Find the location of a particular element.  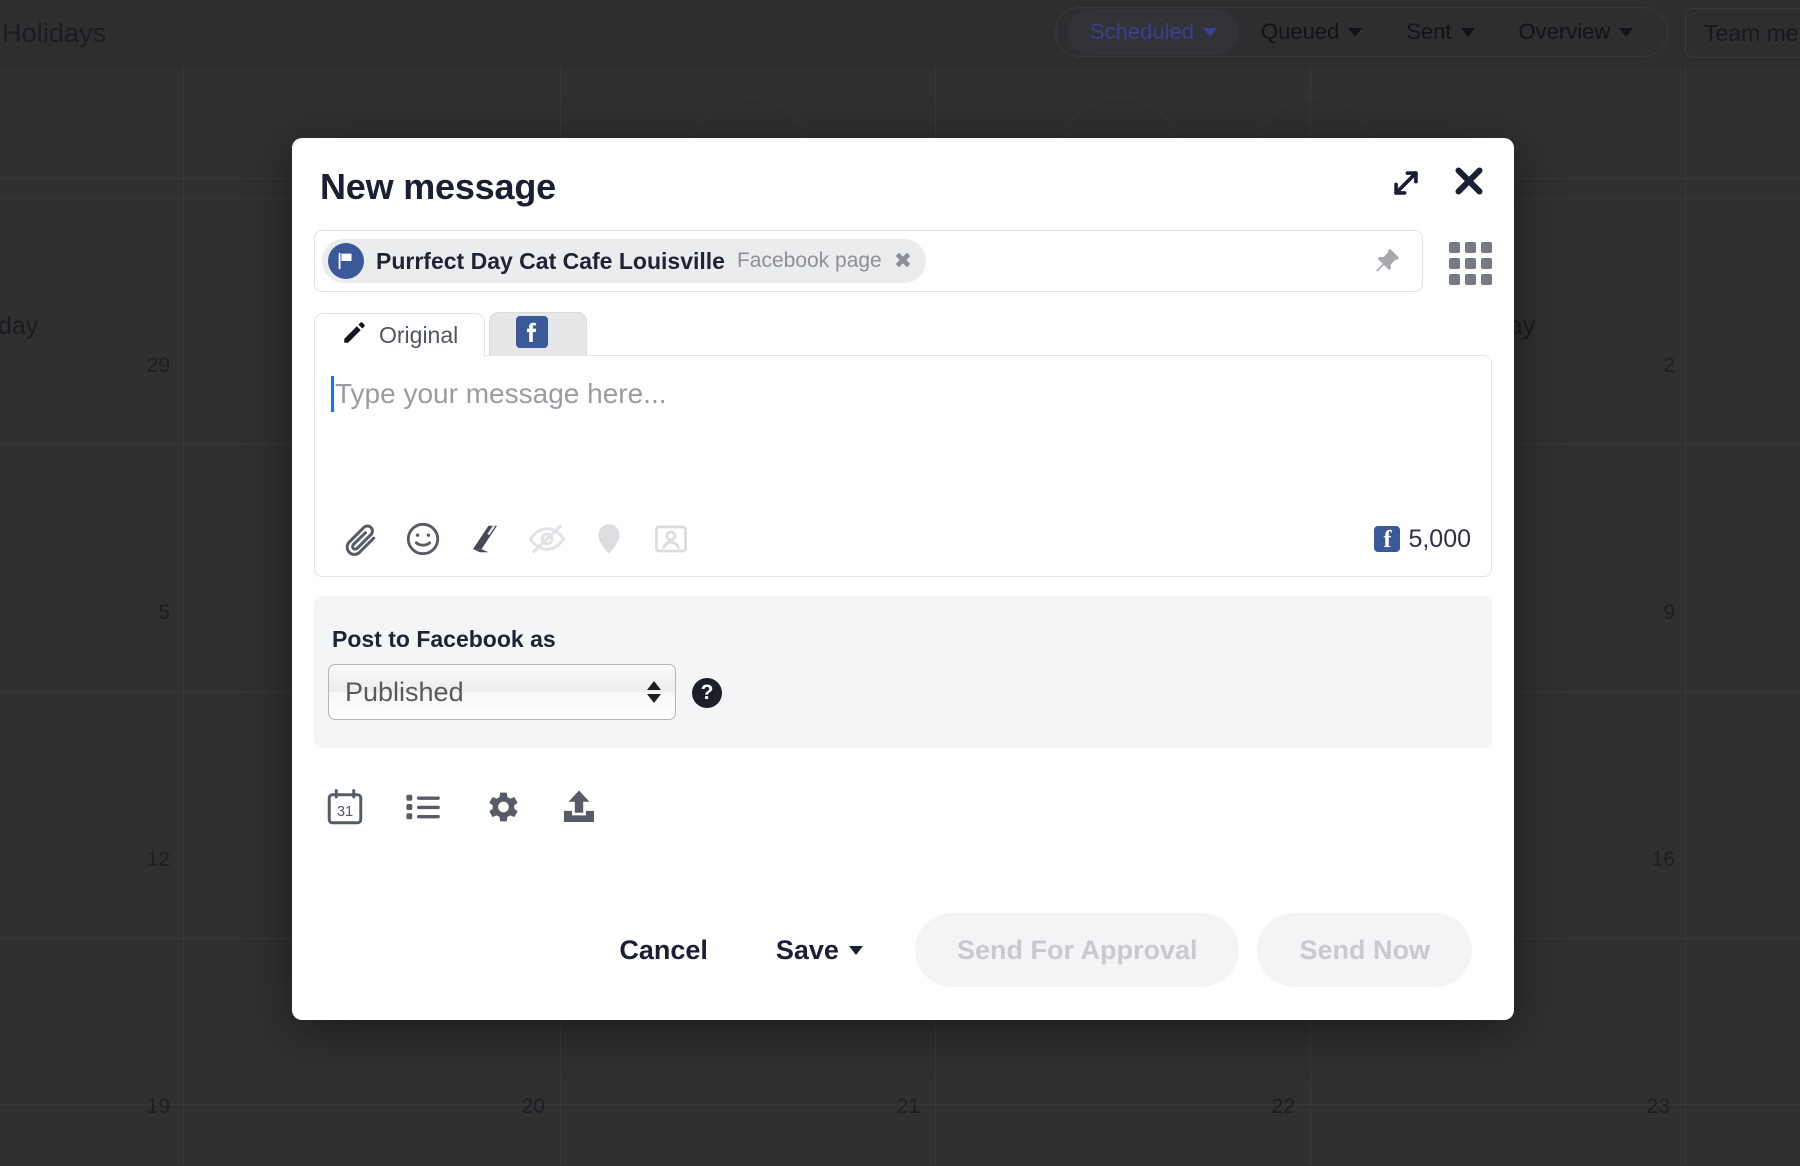

eye-slash-icon is located at coordinates (547, 539).